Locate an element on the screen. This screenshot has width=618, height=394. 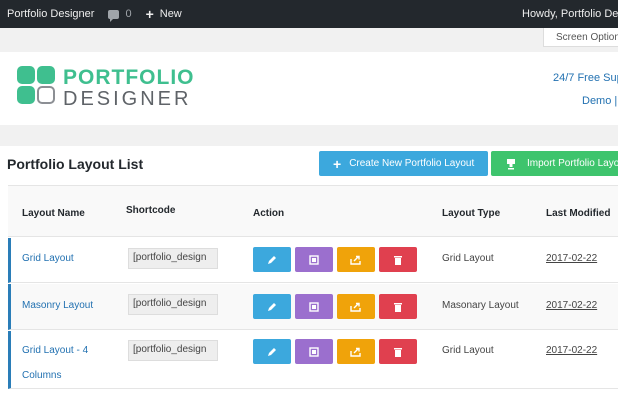
screen-options-button: Screen Option is located at coordinates (580, 37).